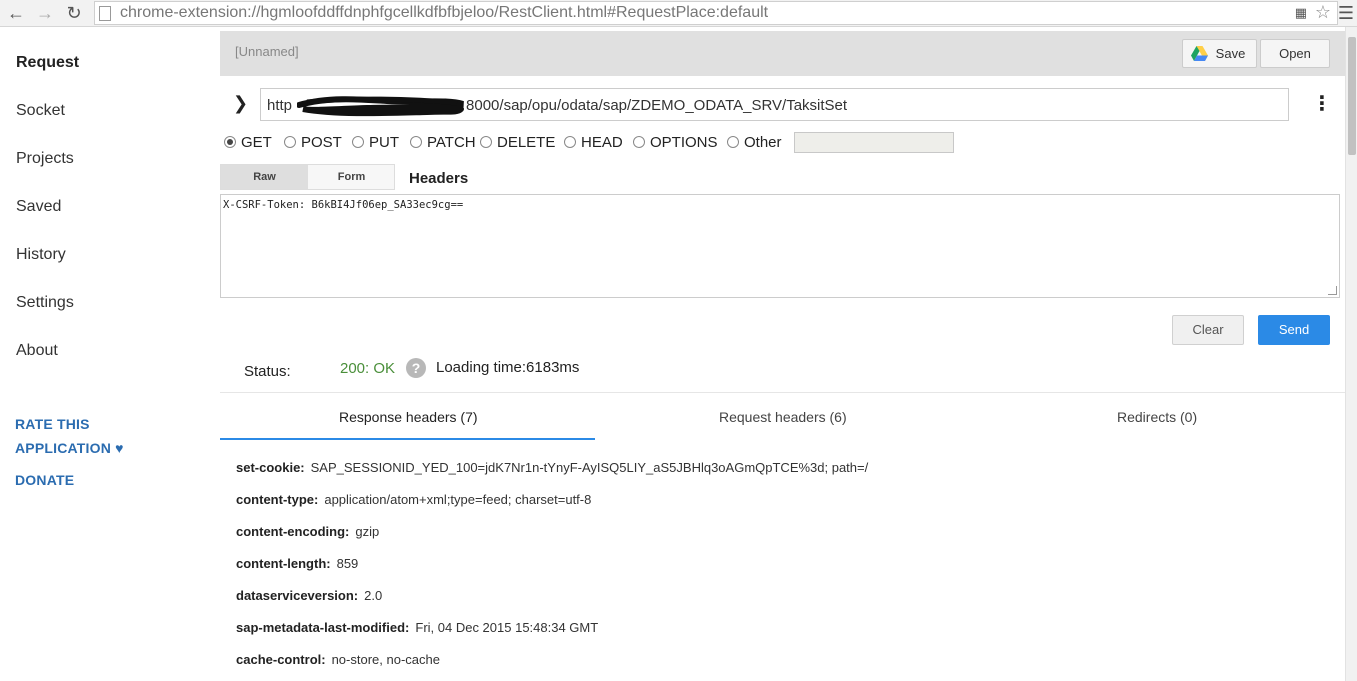 This screenshot has width=1357, height=681. Describe the element at coordinates (52, 424) in the screenshot. I see `rate-app-link-line1: RATE THIS` at that location.